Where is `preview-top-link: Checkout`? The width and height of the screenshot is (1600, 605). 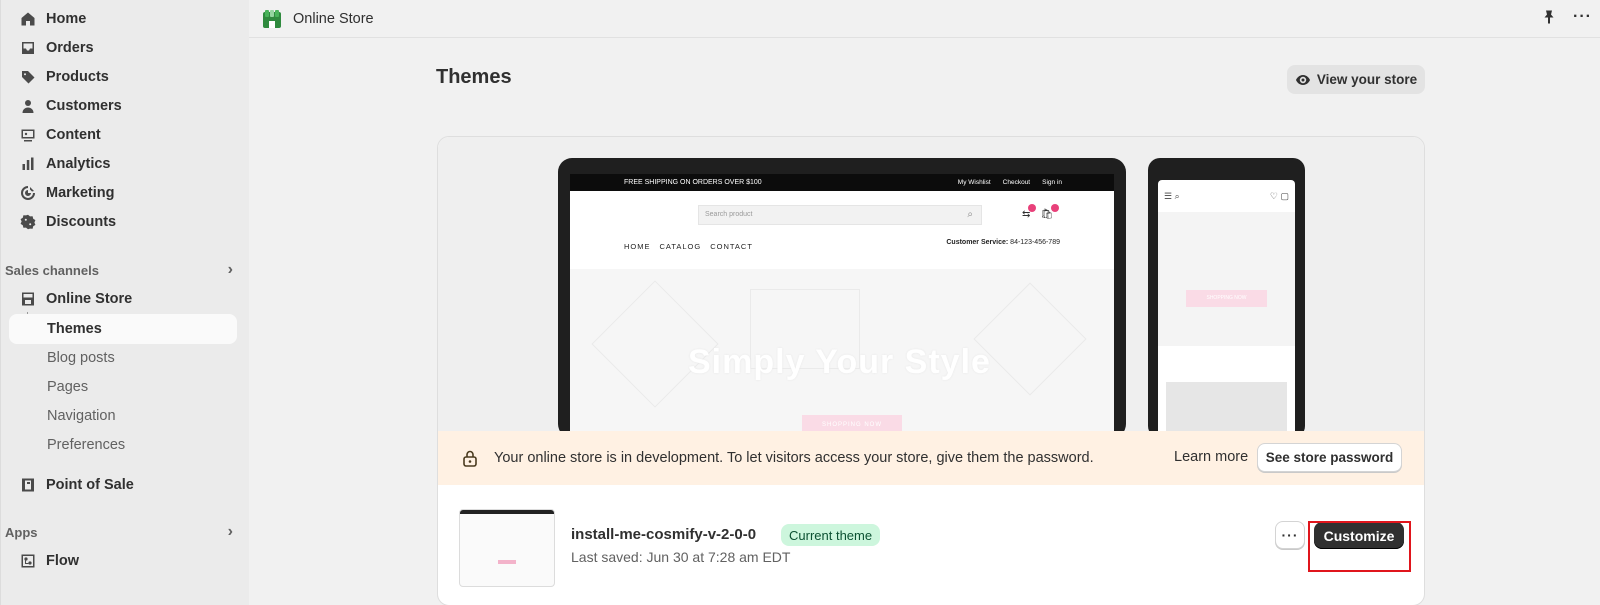
preview-top-link: Checkout is located at coordinates (1016, 182).